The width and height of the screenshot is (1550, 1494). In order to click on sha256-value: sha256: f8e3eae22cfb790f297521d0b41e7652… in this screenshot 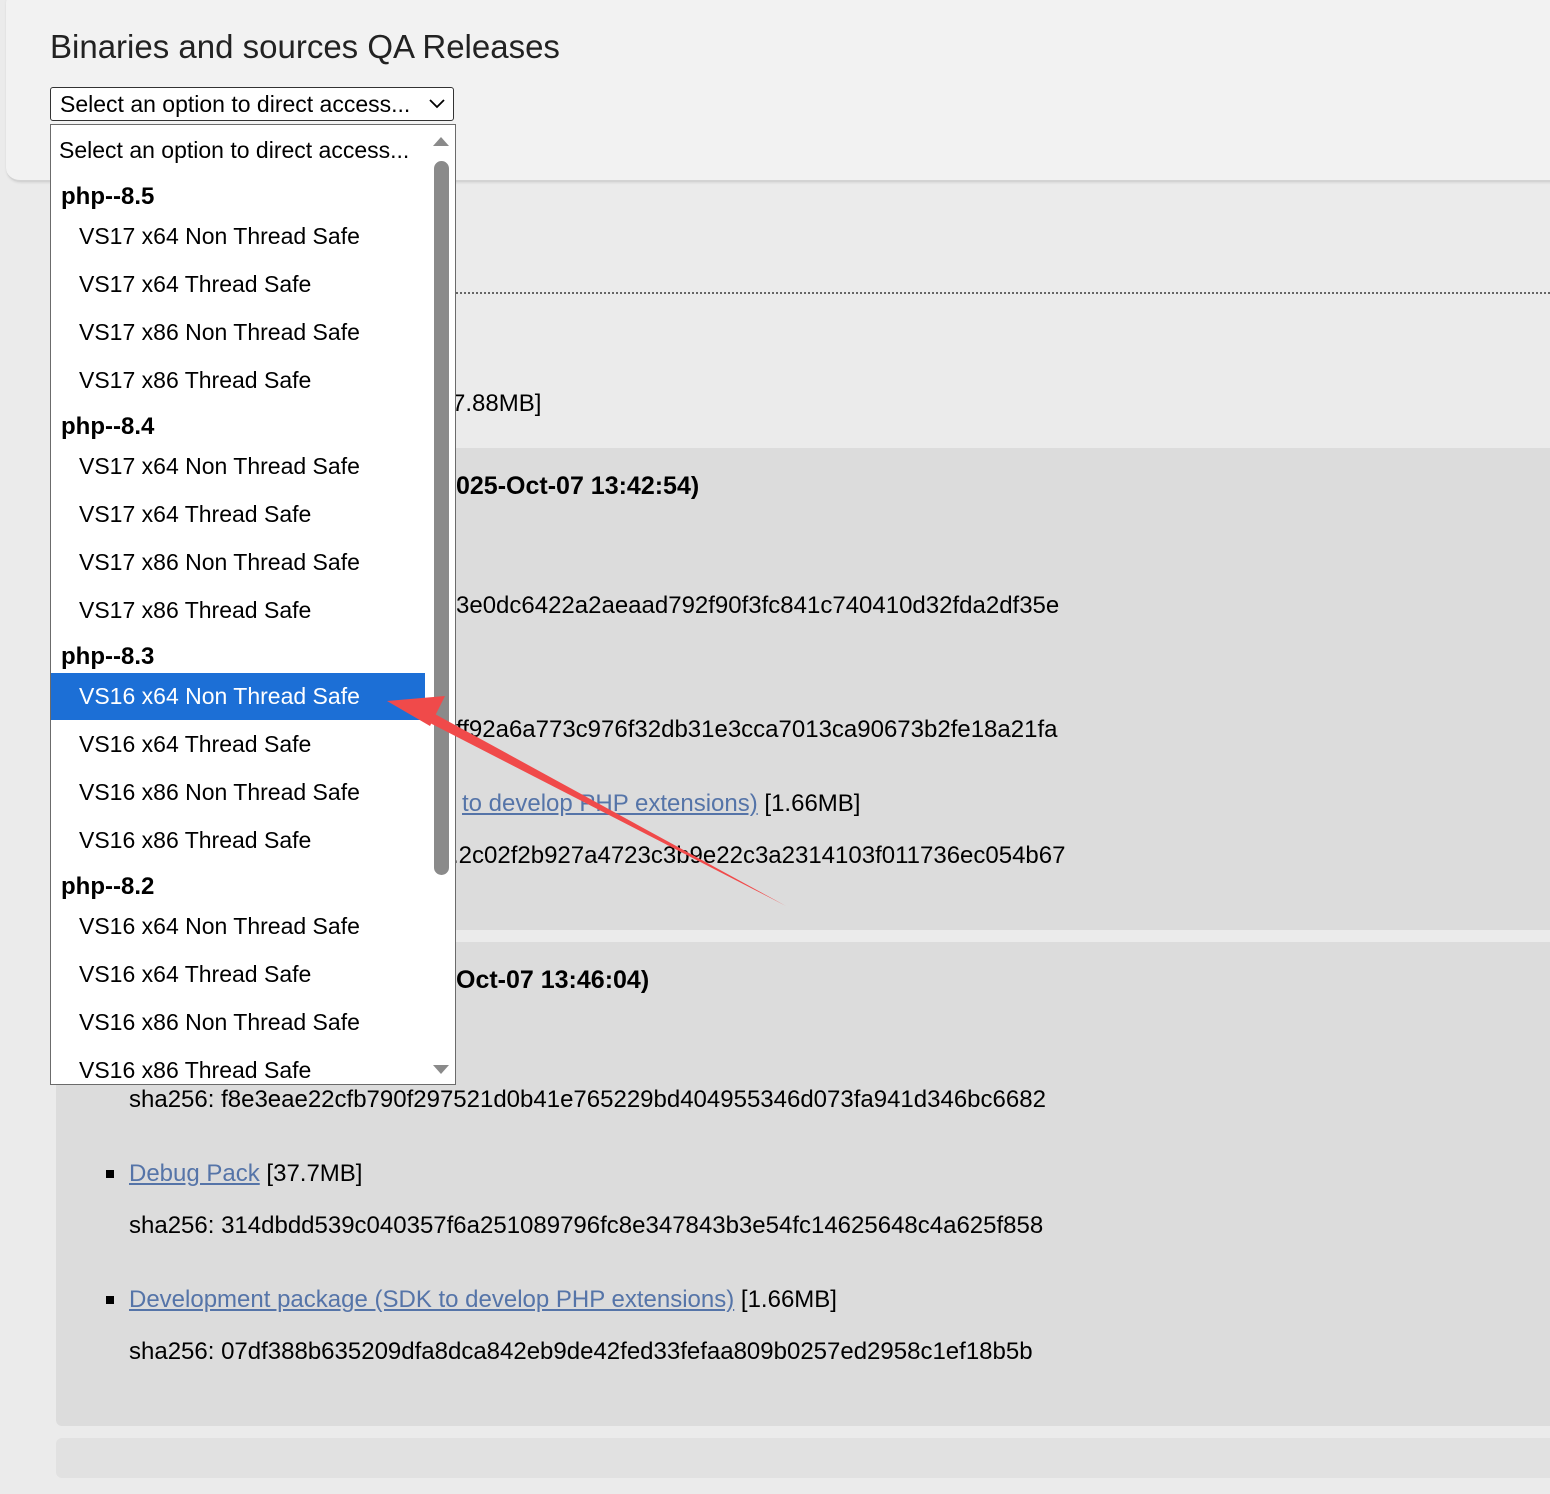, I will do `click(587, 1099)`.